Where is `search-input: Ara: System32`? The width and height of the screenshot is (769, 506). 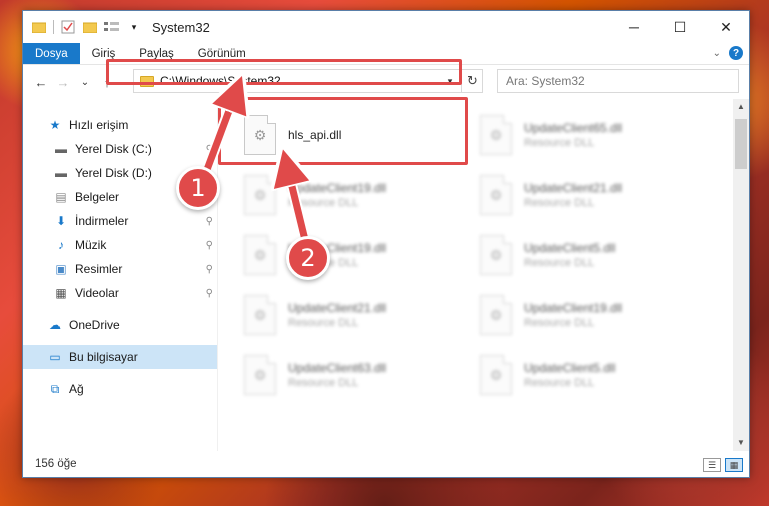
search-input: Ara: System32 is located at coordinates (618, 81).